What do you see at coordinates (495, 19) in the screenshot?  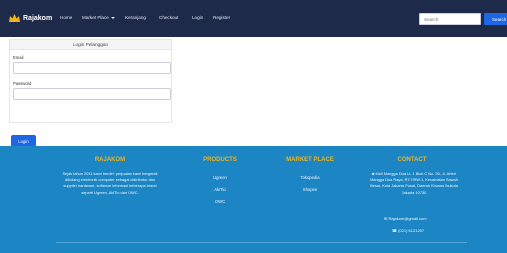 I see `search-button: Search` at bounding box center [495, 19].